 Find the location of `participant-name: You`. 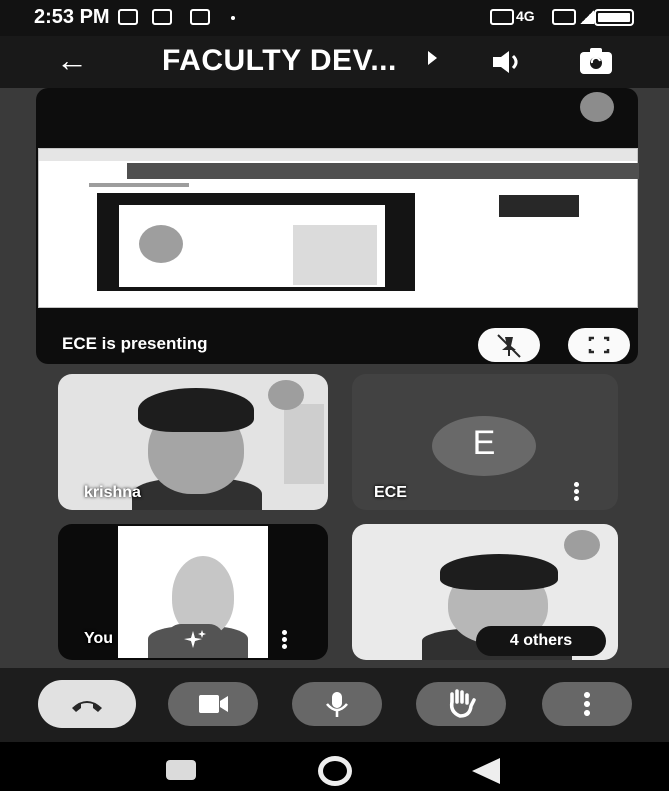

participant-name: You is located at coordinates (99, 638).